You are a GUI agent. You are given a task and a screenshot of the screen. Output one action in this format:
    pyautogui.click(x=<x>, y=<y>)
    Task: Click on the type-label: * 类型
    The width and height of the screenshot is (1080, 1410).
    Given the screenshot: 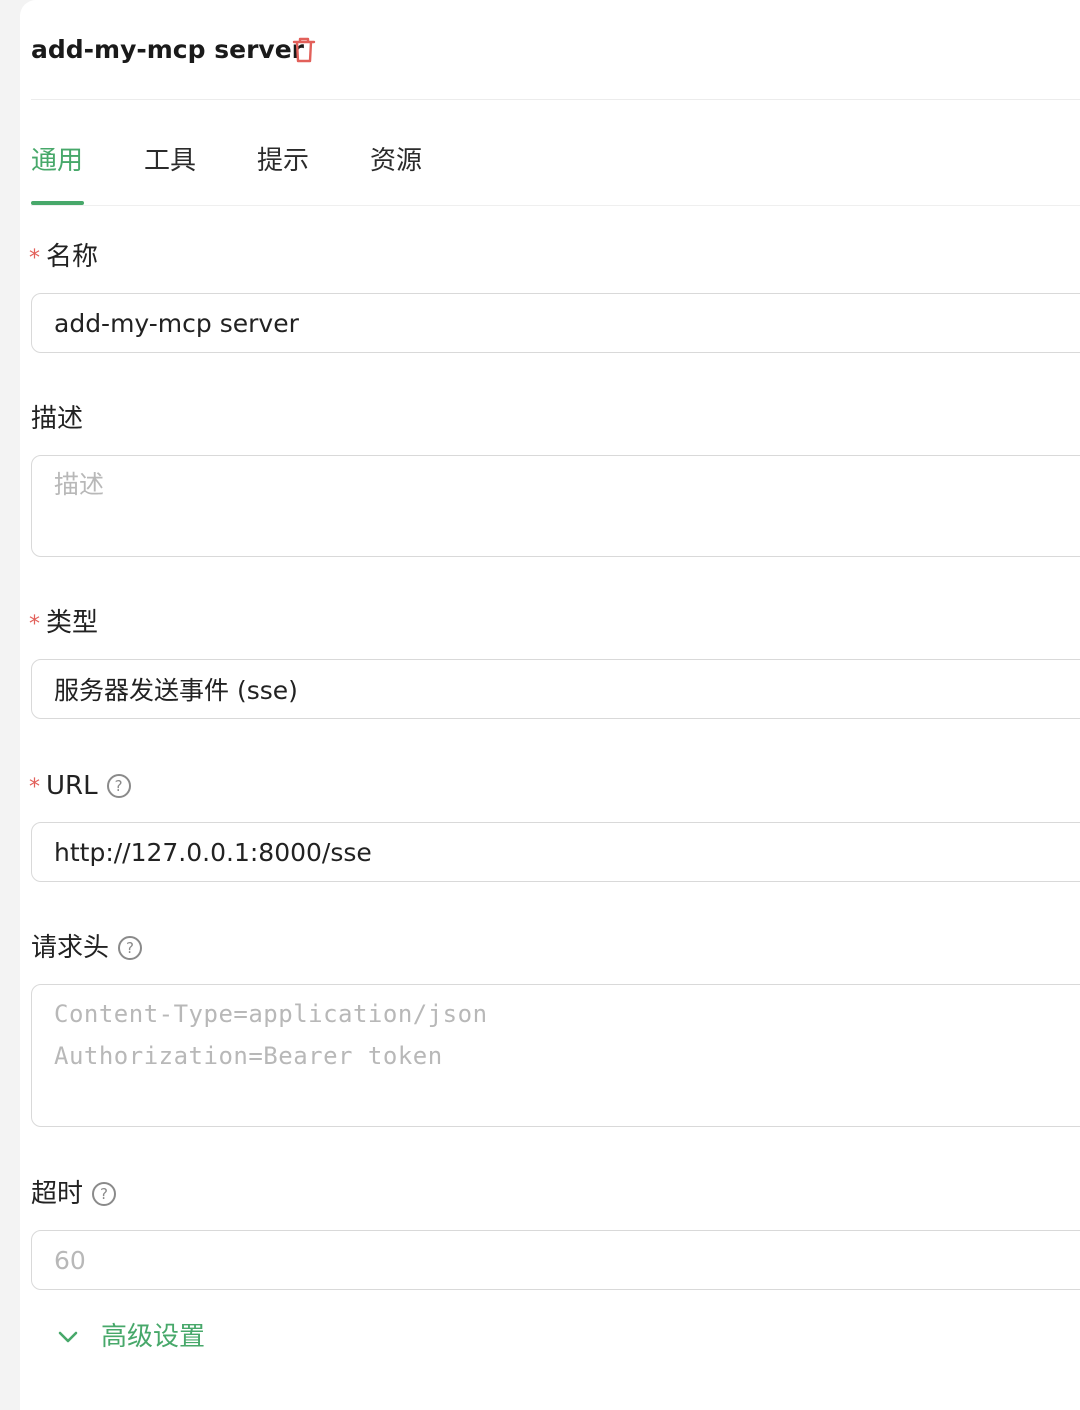 What is the action you would take?
    pyautogui.click(x=64, y=623)
    